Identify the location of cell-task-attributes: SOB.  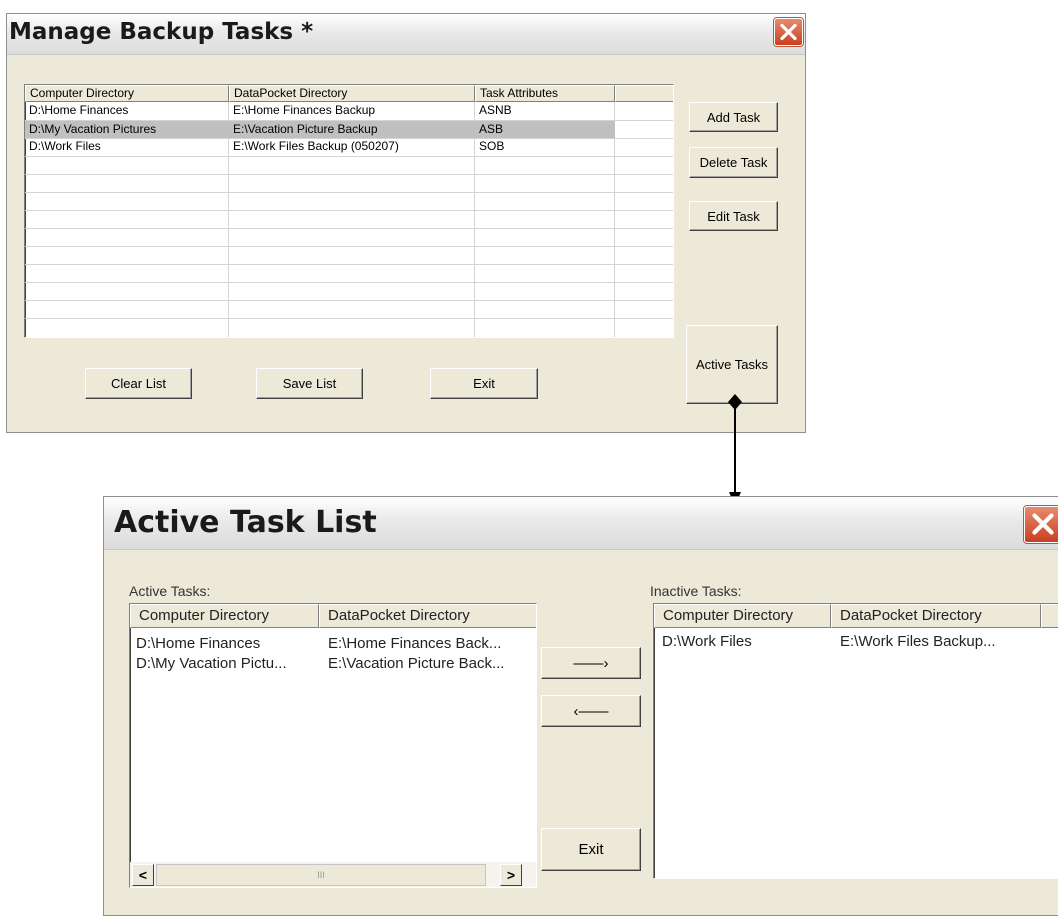
(492, 146).